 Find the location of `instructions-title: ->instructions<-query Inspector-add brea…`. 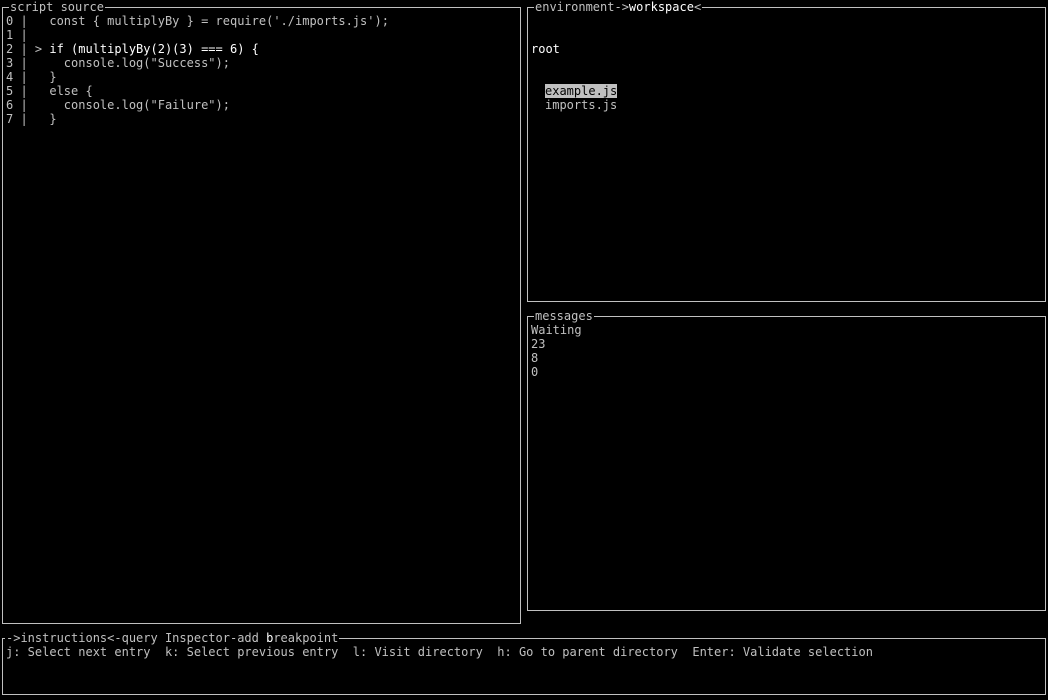

instructions-title: ->instructions<-query Inspector-add brea… is located at coordinates (172, 638).